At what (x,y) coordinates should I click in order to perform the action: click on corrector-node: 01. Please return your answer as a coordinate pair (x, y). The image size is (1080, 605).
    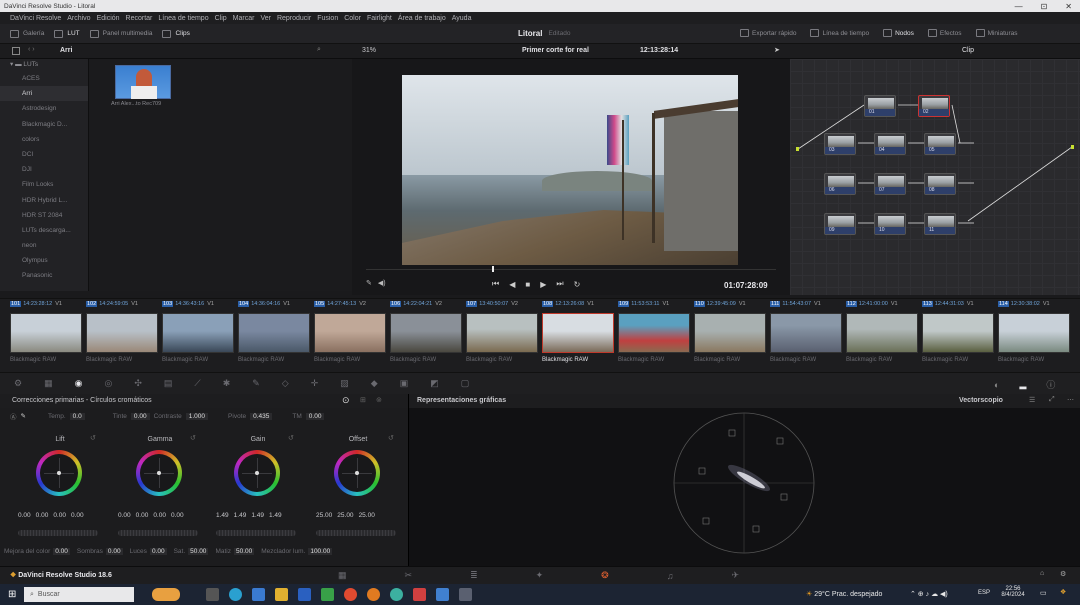
    Looking at the image, I should click on (880, 106).